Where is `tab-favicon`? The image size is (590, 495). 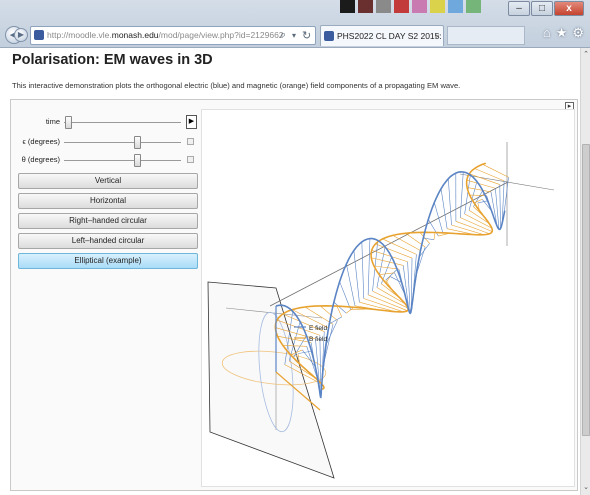 tab-favicon is located at coordinates (329, 36).